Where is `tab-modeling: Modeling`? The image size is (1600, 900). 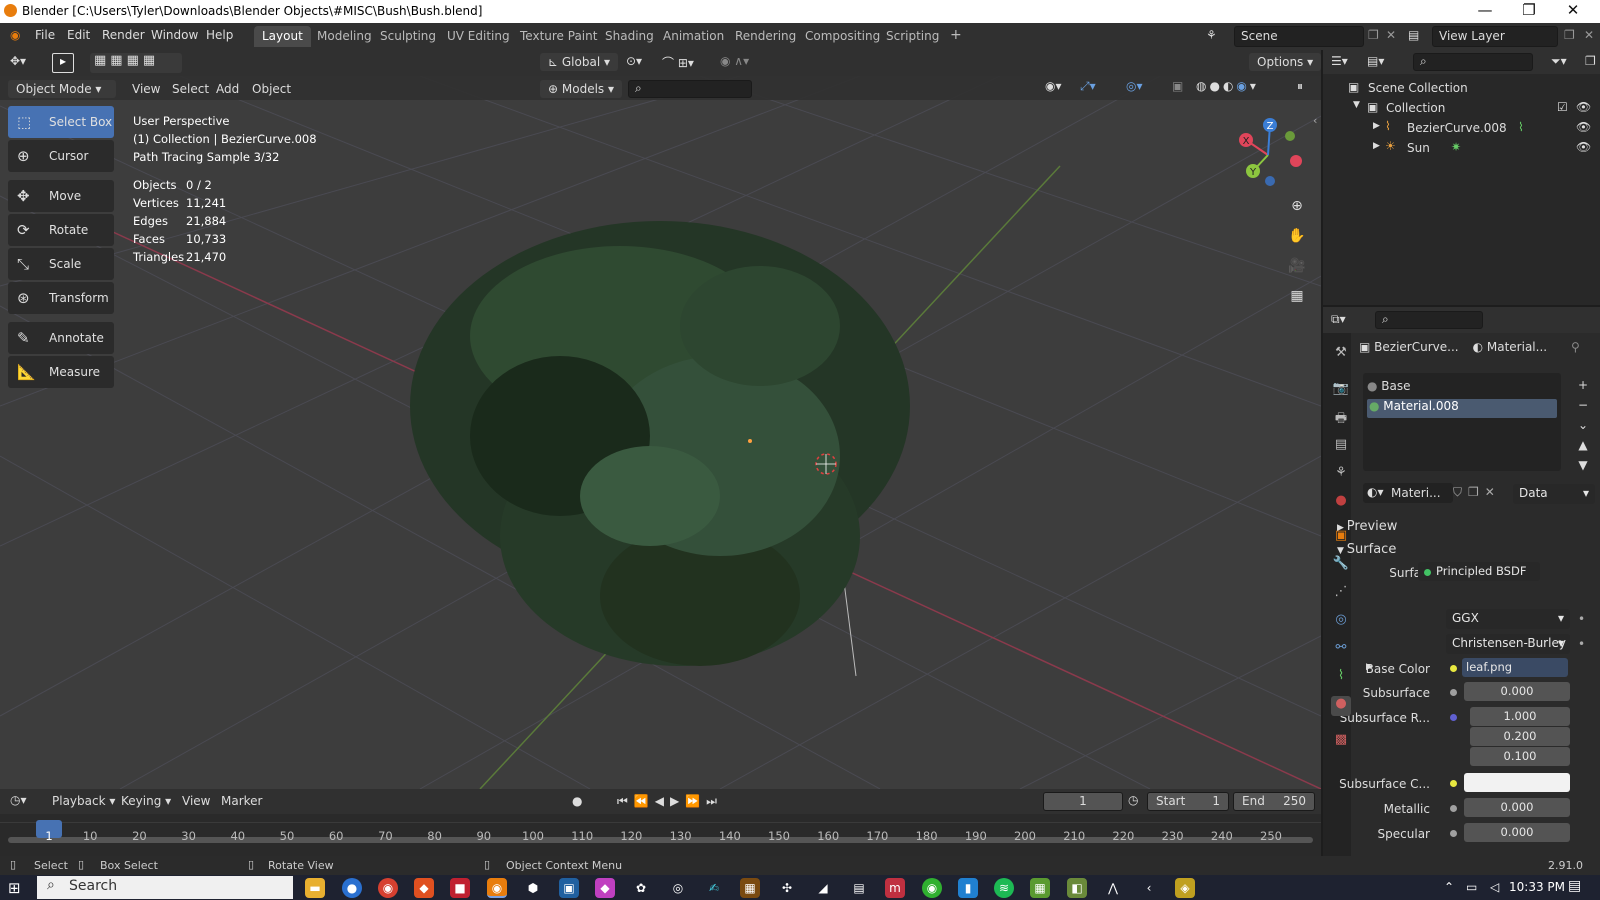 tab-modeling: Modeling is located at coordinates (344, 36).